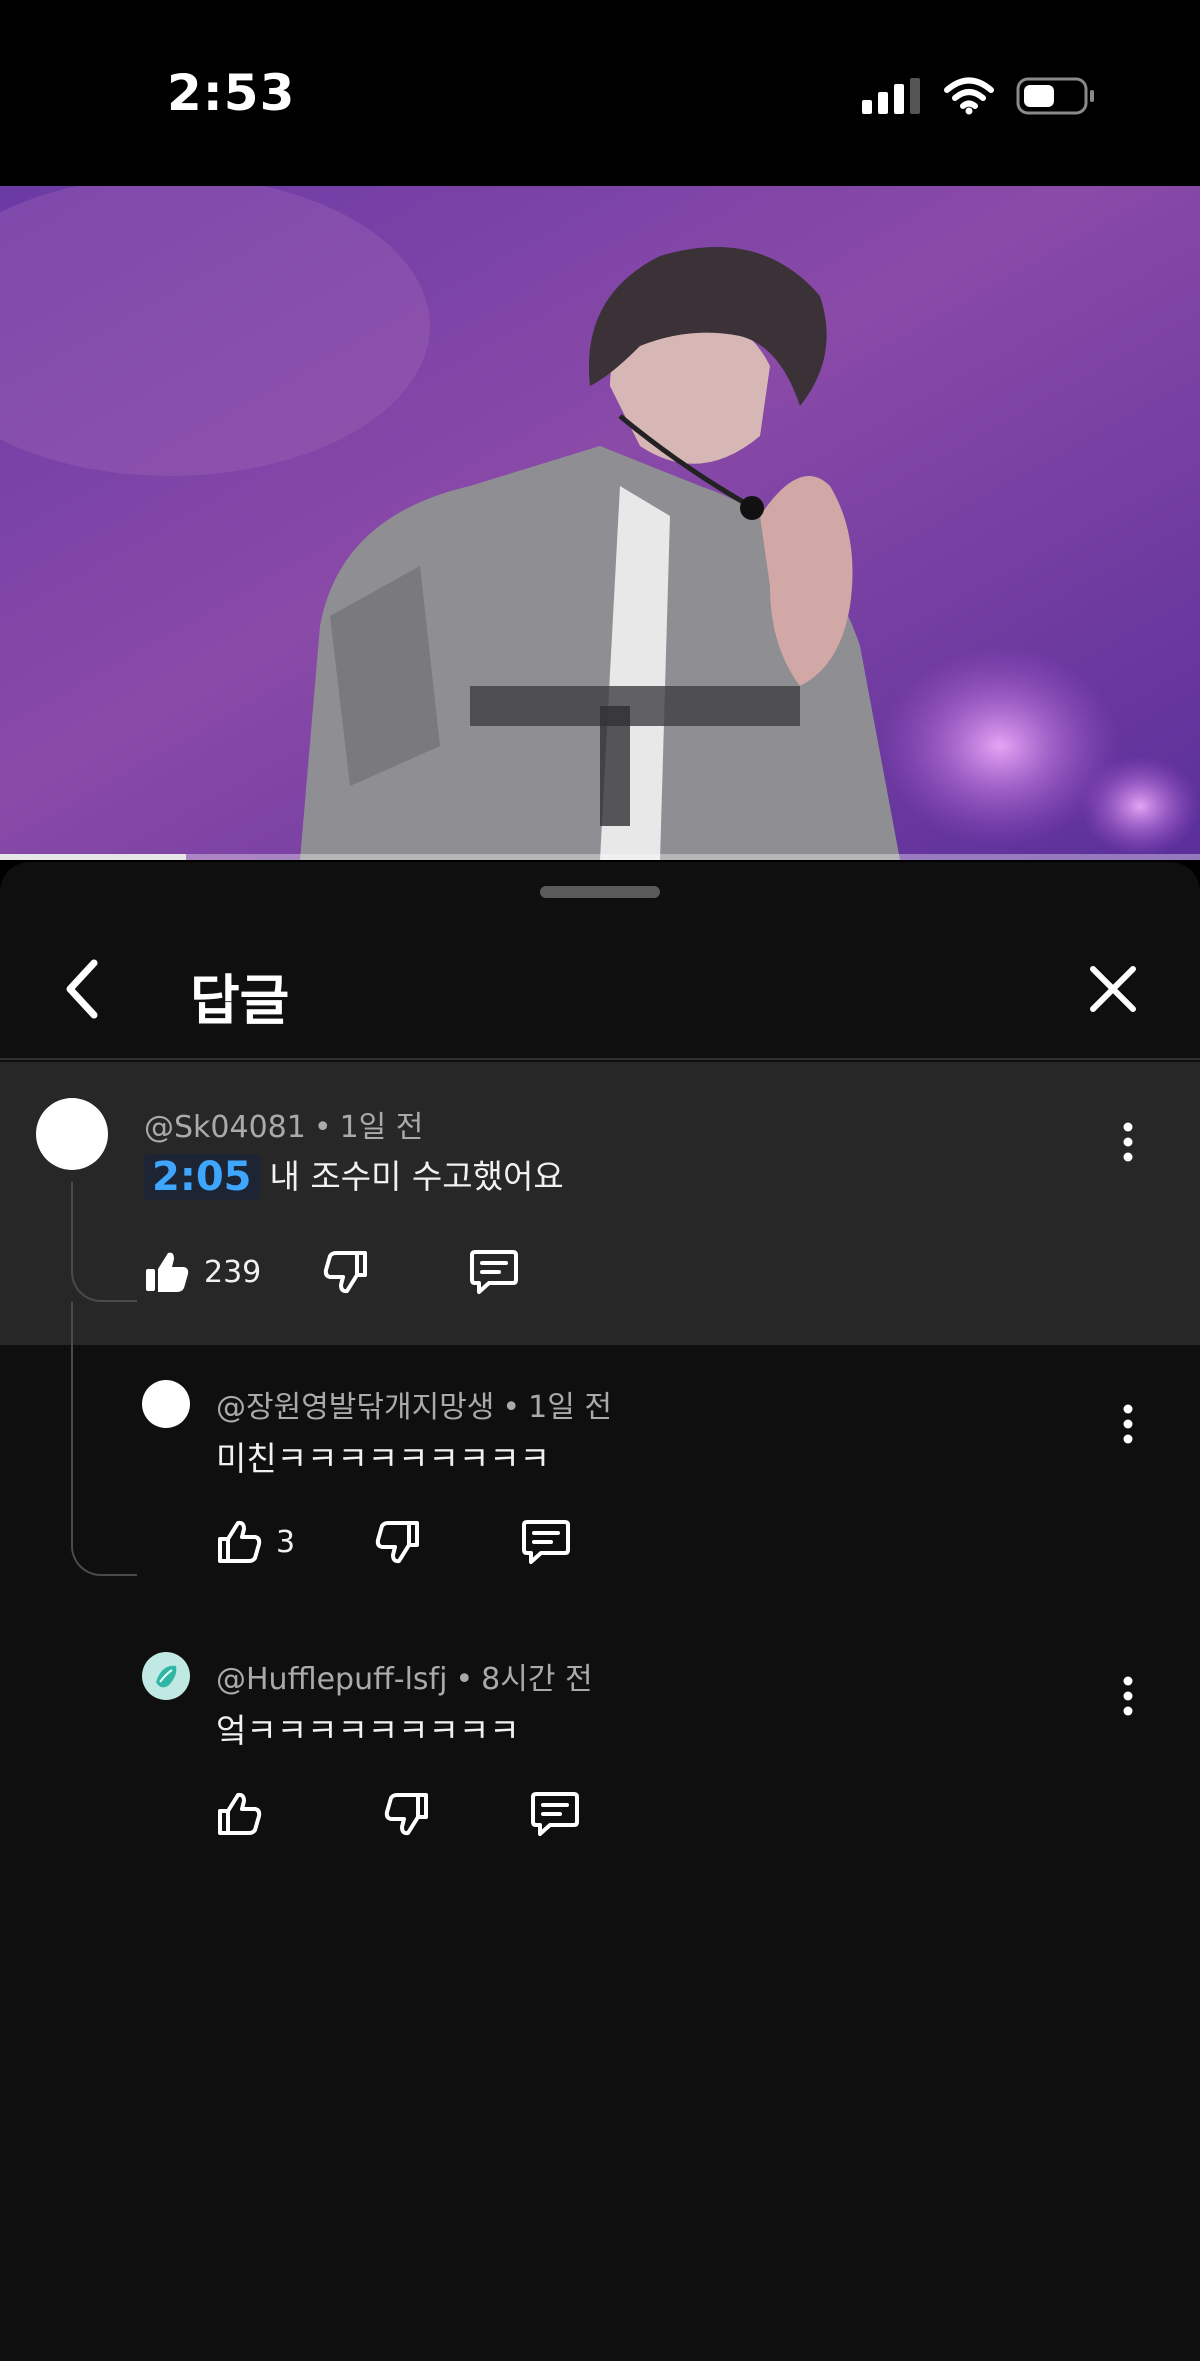  I want to click on like-count: 239, so click(233, 1272).